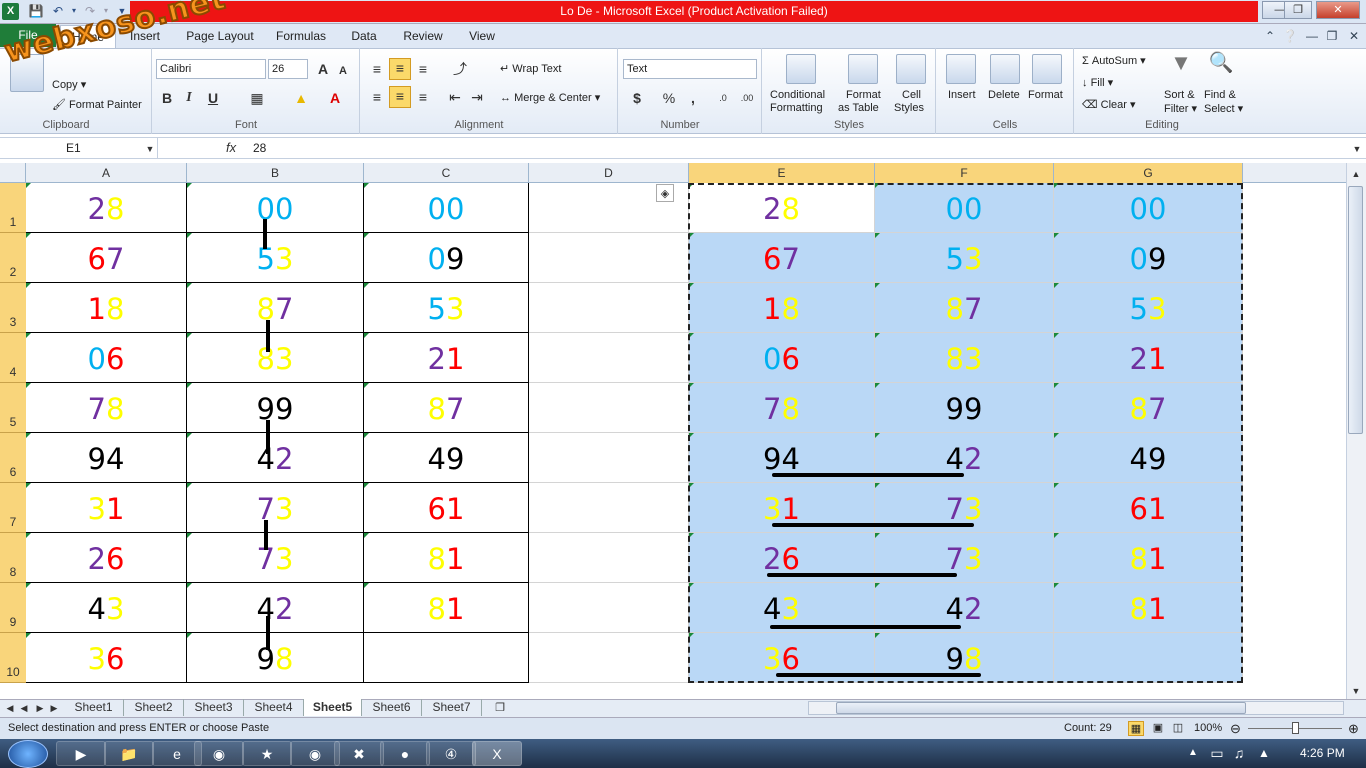 This screenshot has width=1366, height=768. Describe the element at coordinates (782, 208) in the screenshot. I see `cell-e1: 28` at that location.